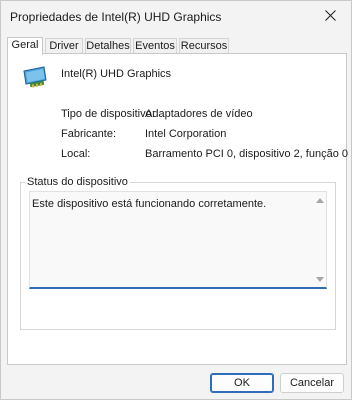 The height and width of the screenshot is (400, 352). Describe the element at coordinates (320, 279) in the screenshot. I see `scroll-down-arrow-icon` at that location.